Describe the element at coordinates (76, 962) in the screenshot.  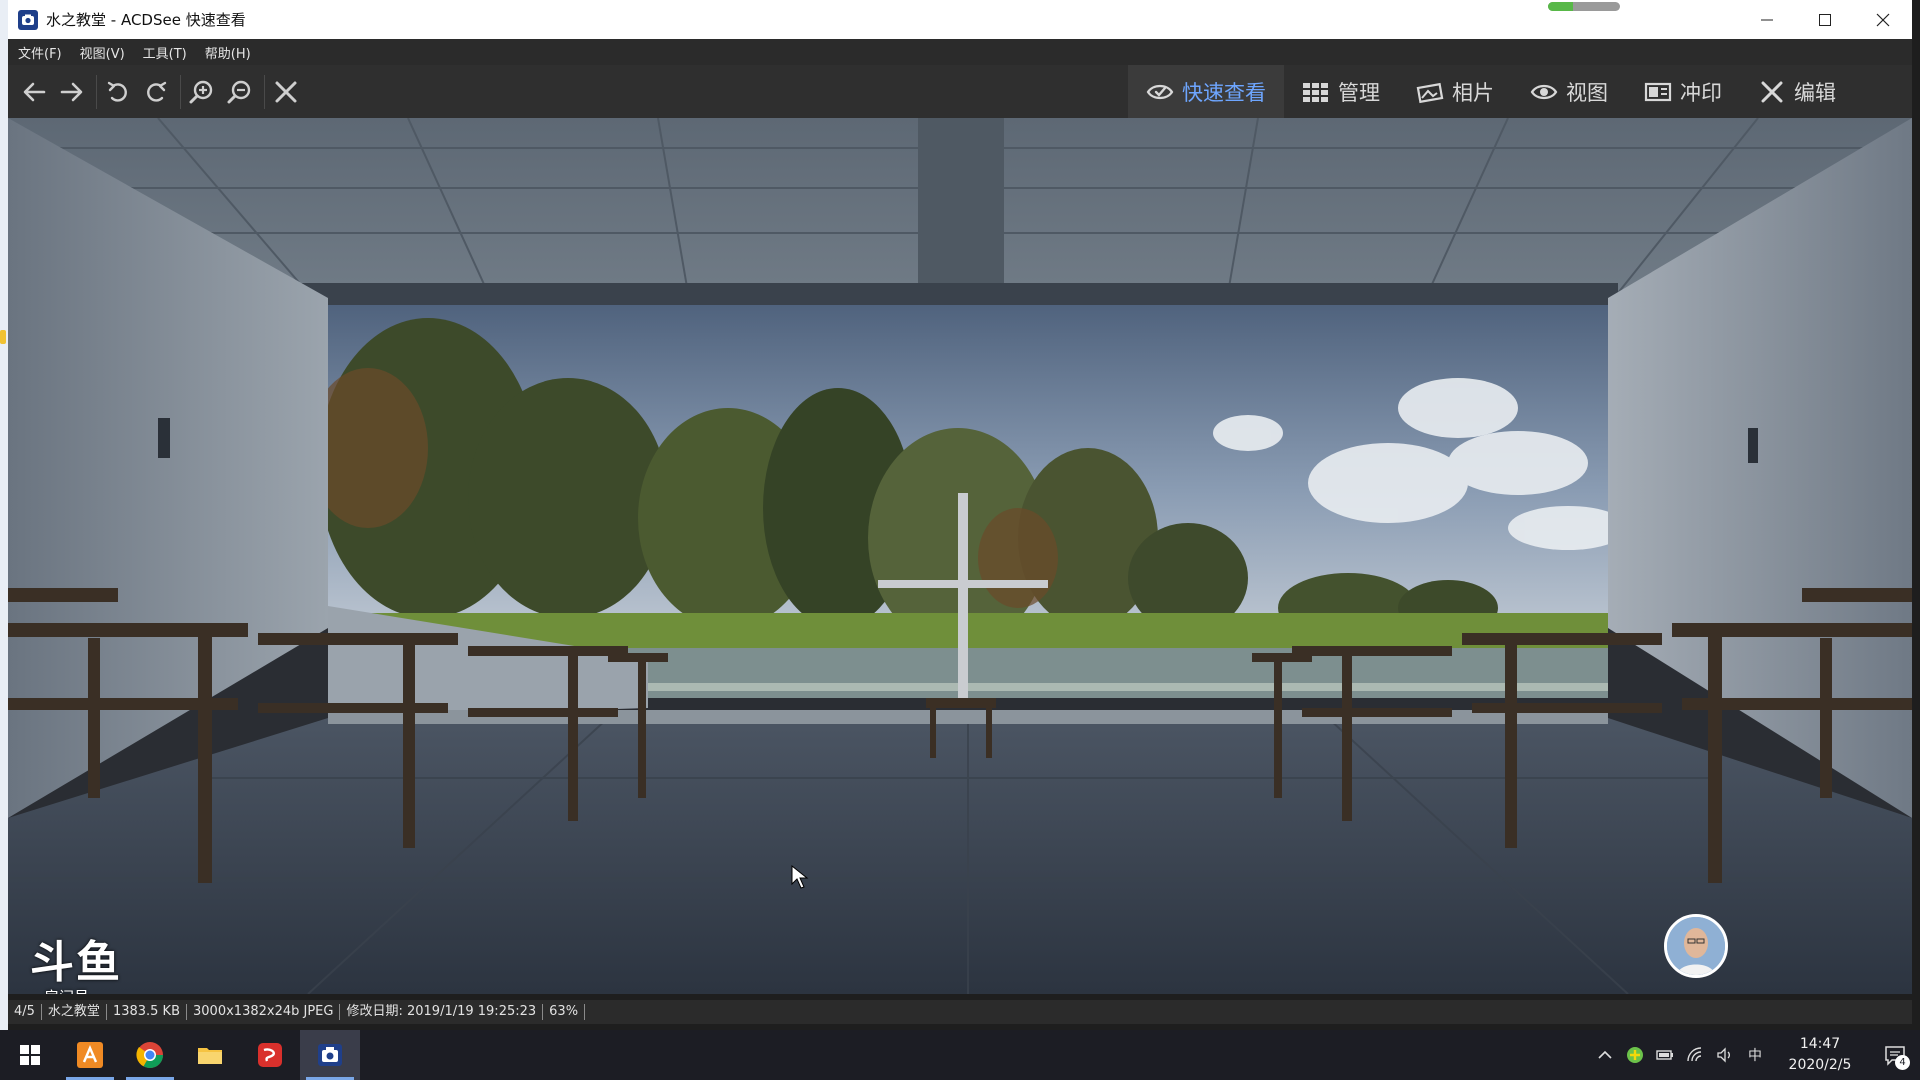
I see `douyu-logo: 斗鱼` at that location.